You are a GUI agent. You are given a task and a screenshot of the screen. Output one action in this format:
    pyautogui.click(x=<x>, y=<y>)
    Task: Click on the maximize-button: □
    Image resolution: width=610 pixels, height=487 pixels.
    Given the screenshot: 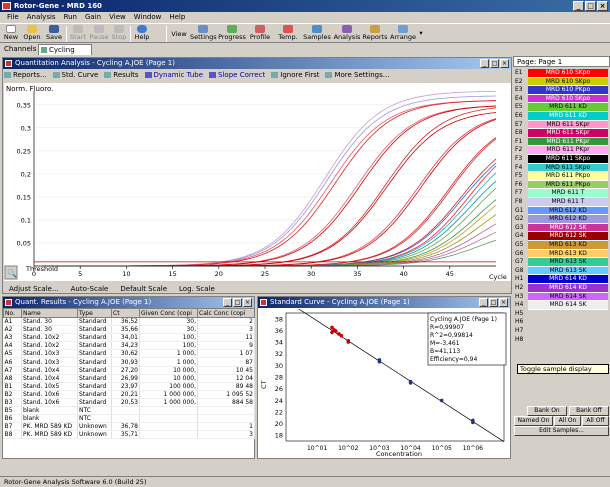 What is the action you would take?
    pyautogui.click(x=590, y=6)
    